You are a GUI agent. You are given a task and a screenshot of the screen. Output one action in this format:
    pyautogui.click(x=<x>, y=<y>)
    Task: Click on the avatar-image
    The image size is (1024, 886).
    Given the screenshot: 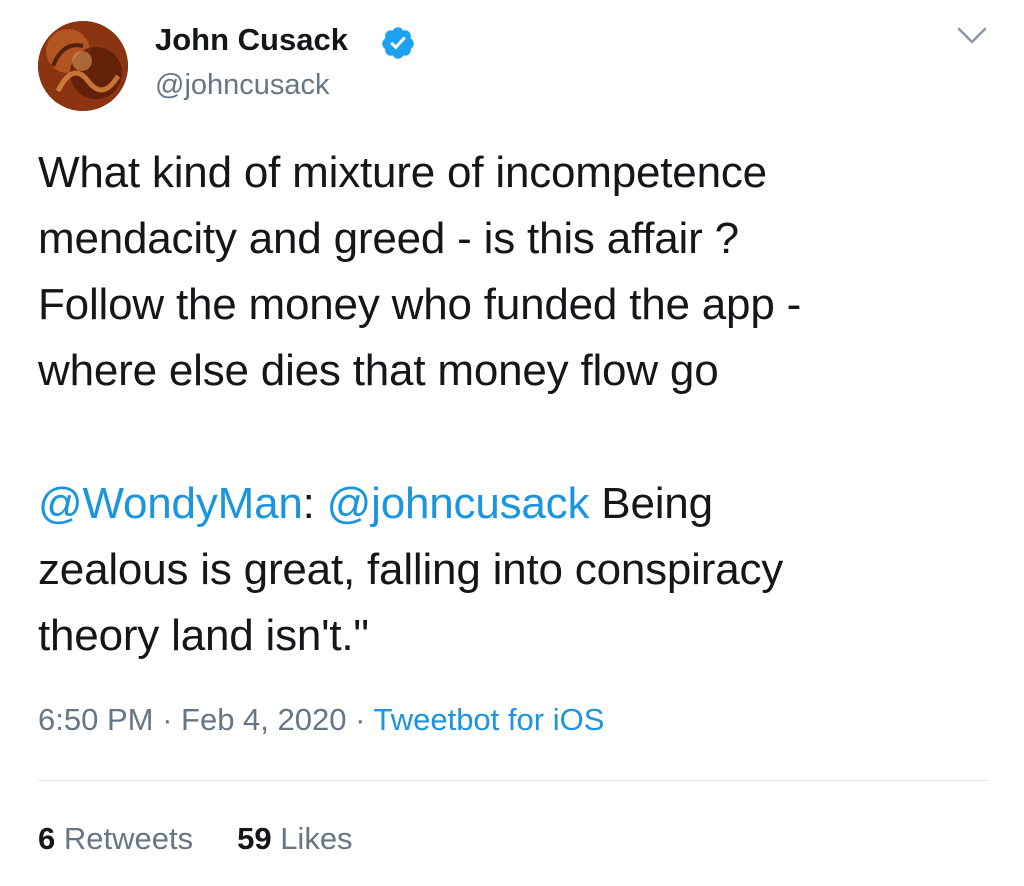 What is the action you would take?
    pyautogui.click(x=83, y=66)
    